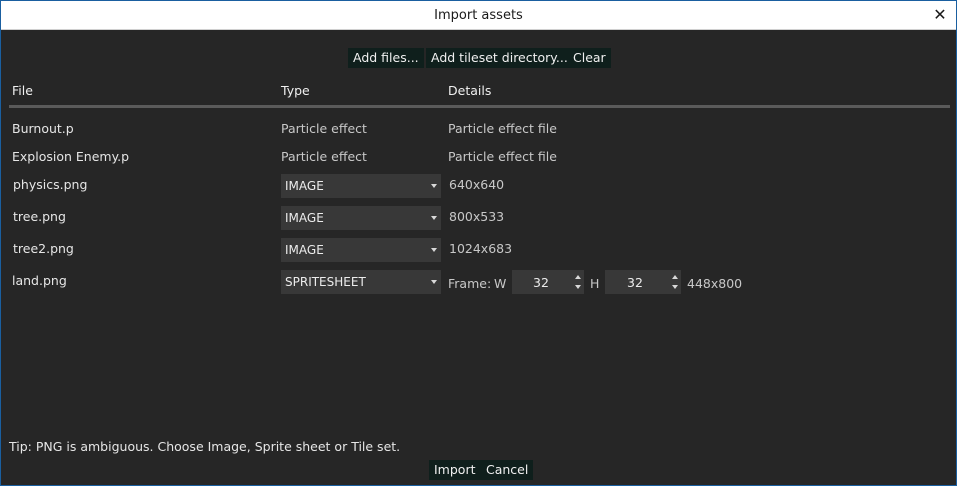 This screenshot has height=486, width=957. I want to click on dialog-title: Import assets, so click(478, 15).